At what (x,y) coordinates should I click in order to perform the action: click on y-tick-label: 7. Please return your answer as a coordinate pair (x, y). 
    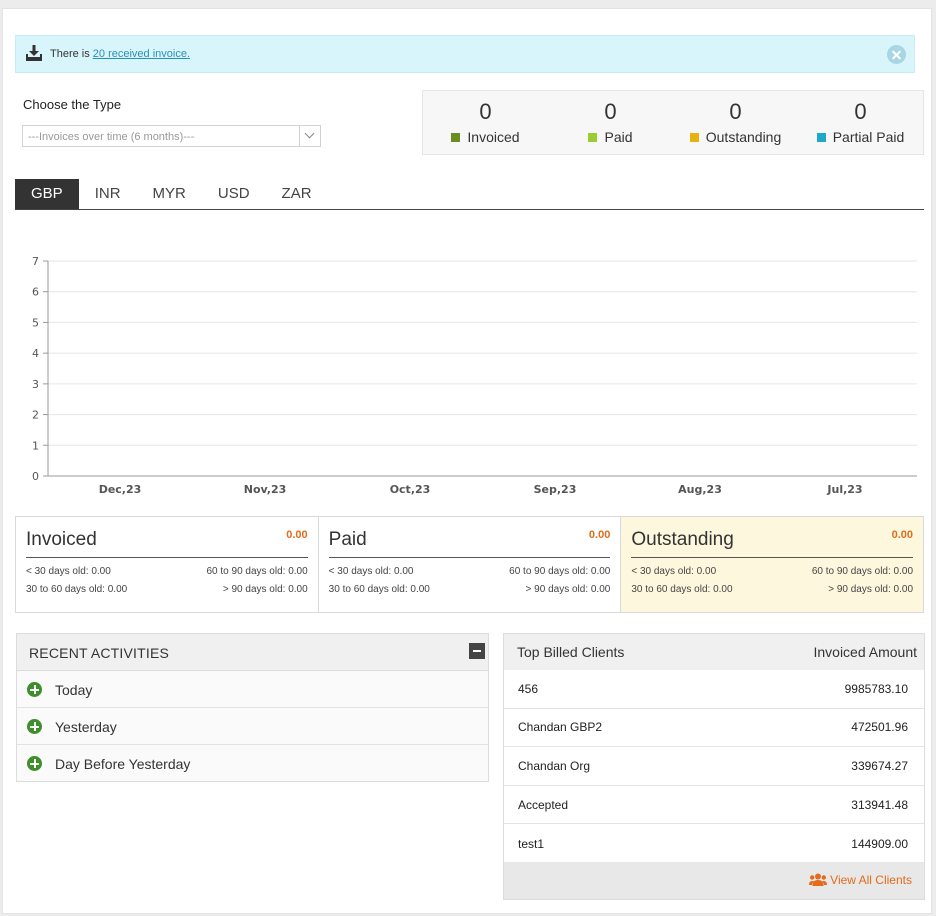
    Looking at the image, I should click on (35, 261).